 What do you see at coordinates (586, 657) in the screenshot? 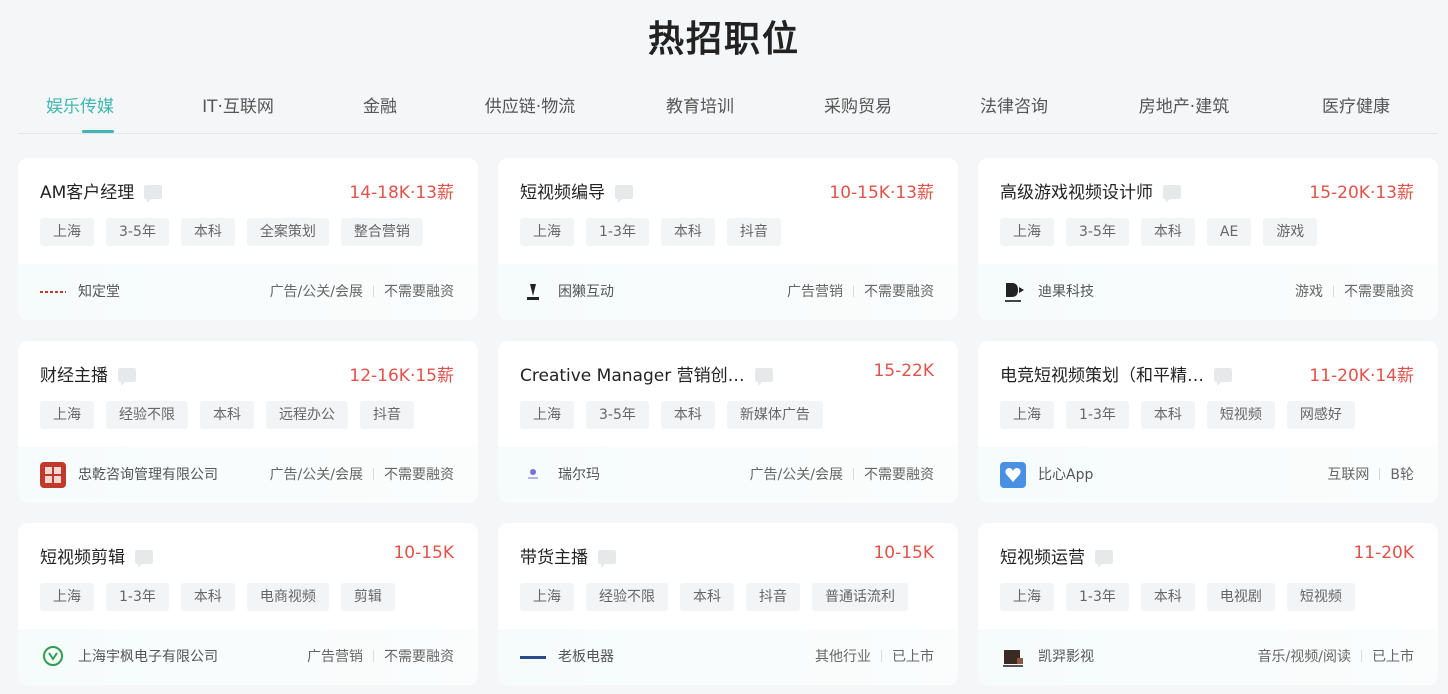
I see `company-name: 老板电器` at bounding box center [586, 657].